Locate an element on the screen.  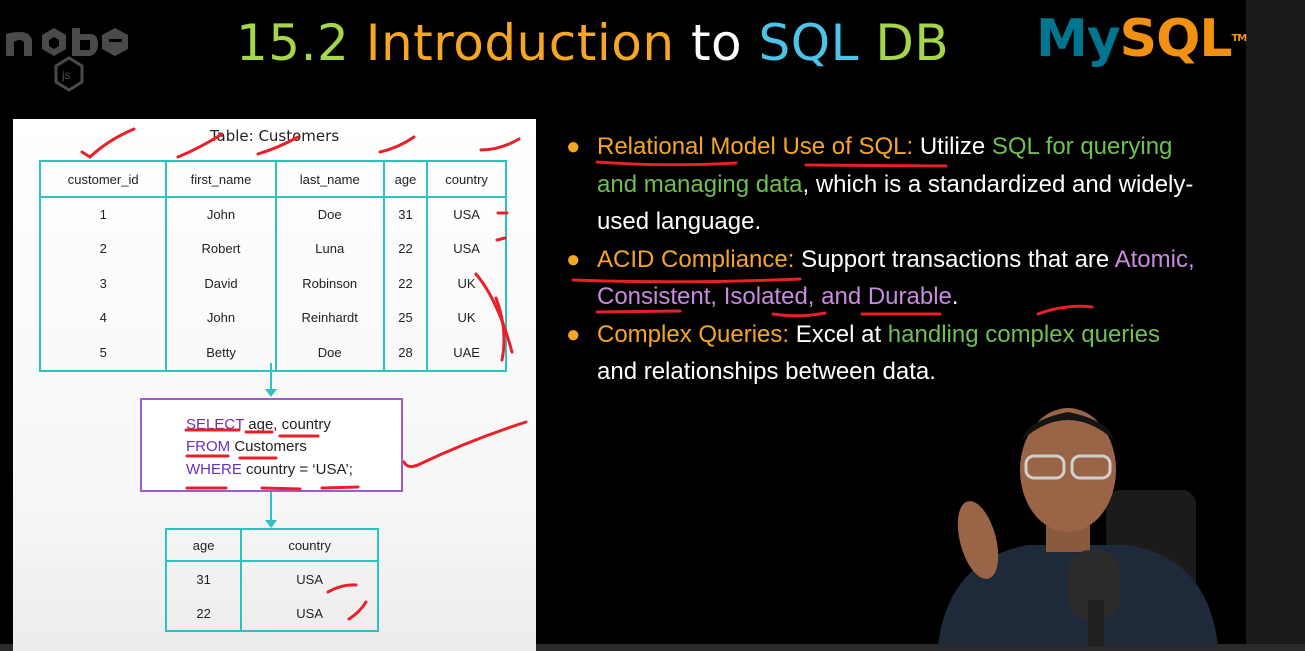
title-number: 15.2 is located at coordinates (293, 43).